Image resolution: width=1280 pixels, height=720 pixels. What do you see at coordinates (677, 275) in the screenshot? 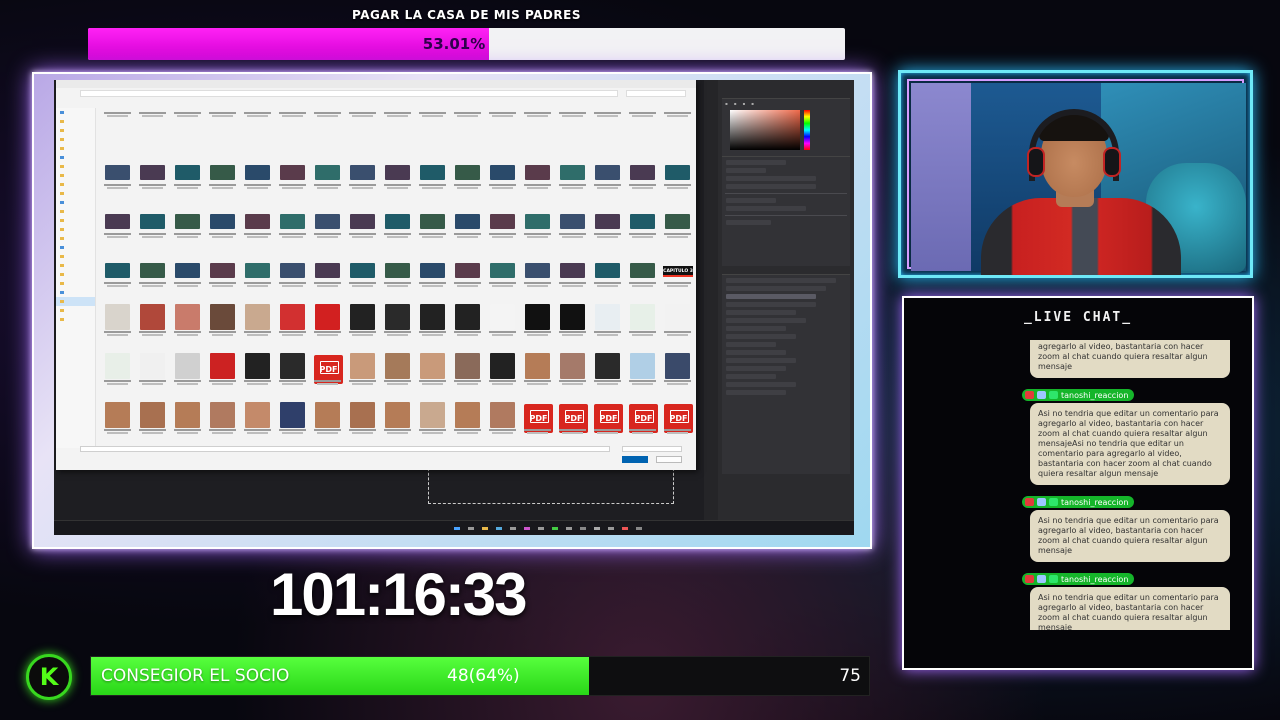
I see `file-item: CAPITULO 3` at bounding box center [677, 275].